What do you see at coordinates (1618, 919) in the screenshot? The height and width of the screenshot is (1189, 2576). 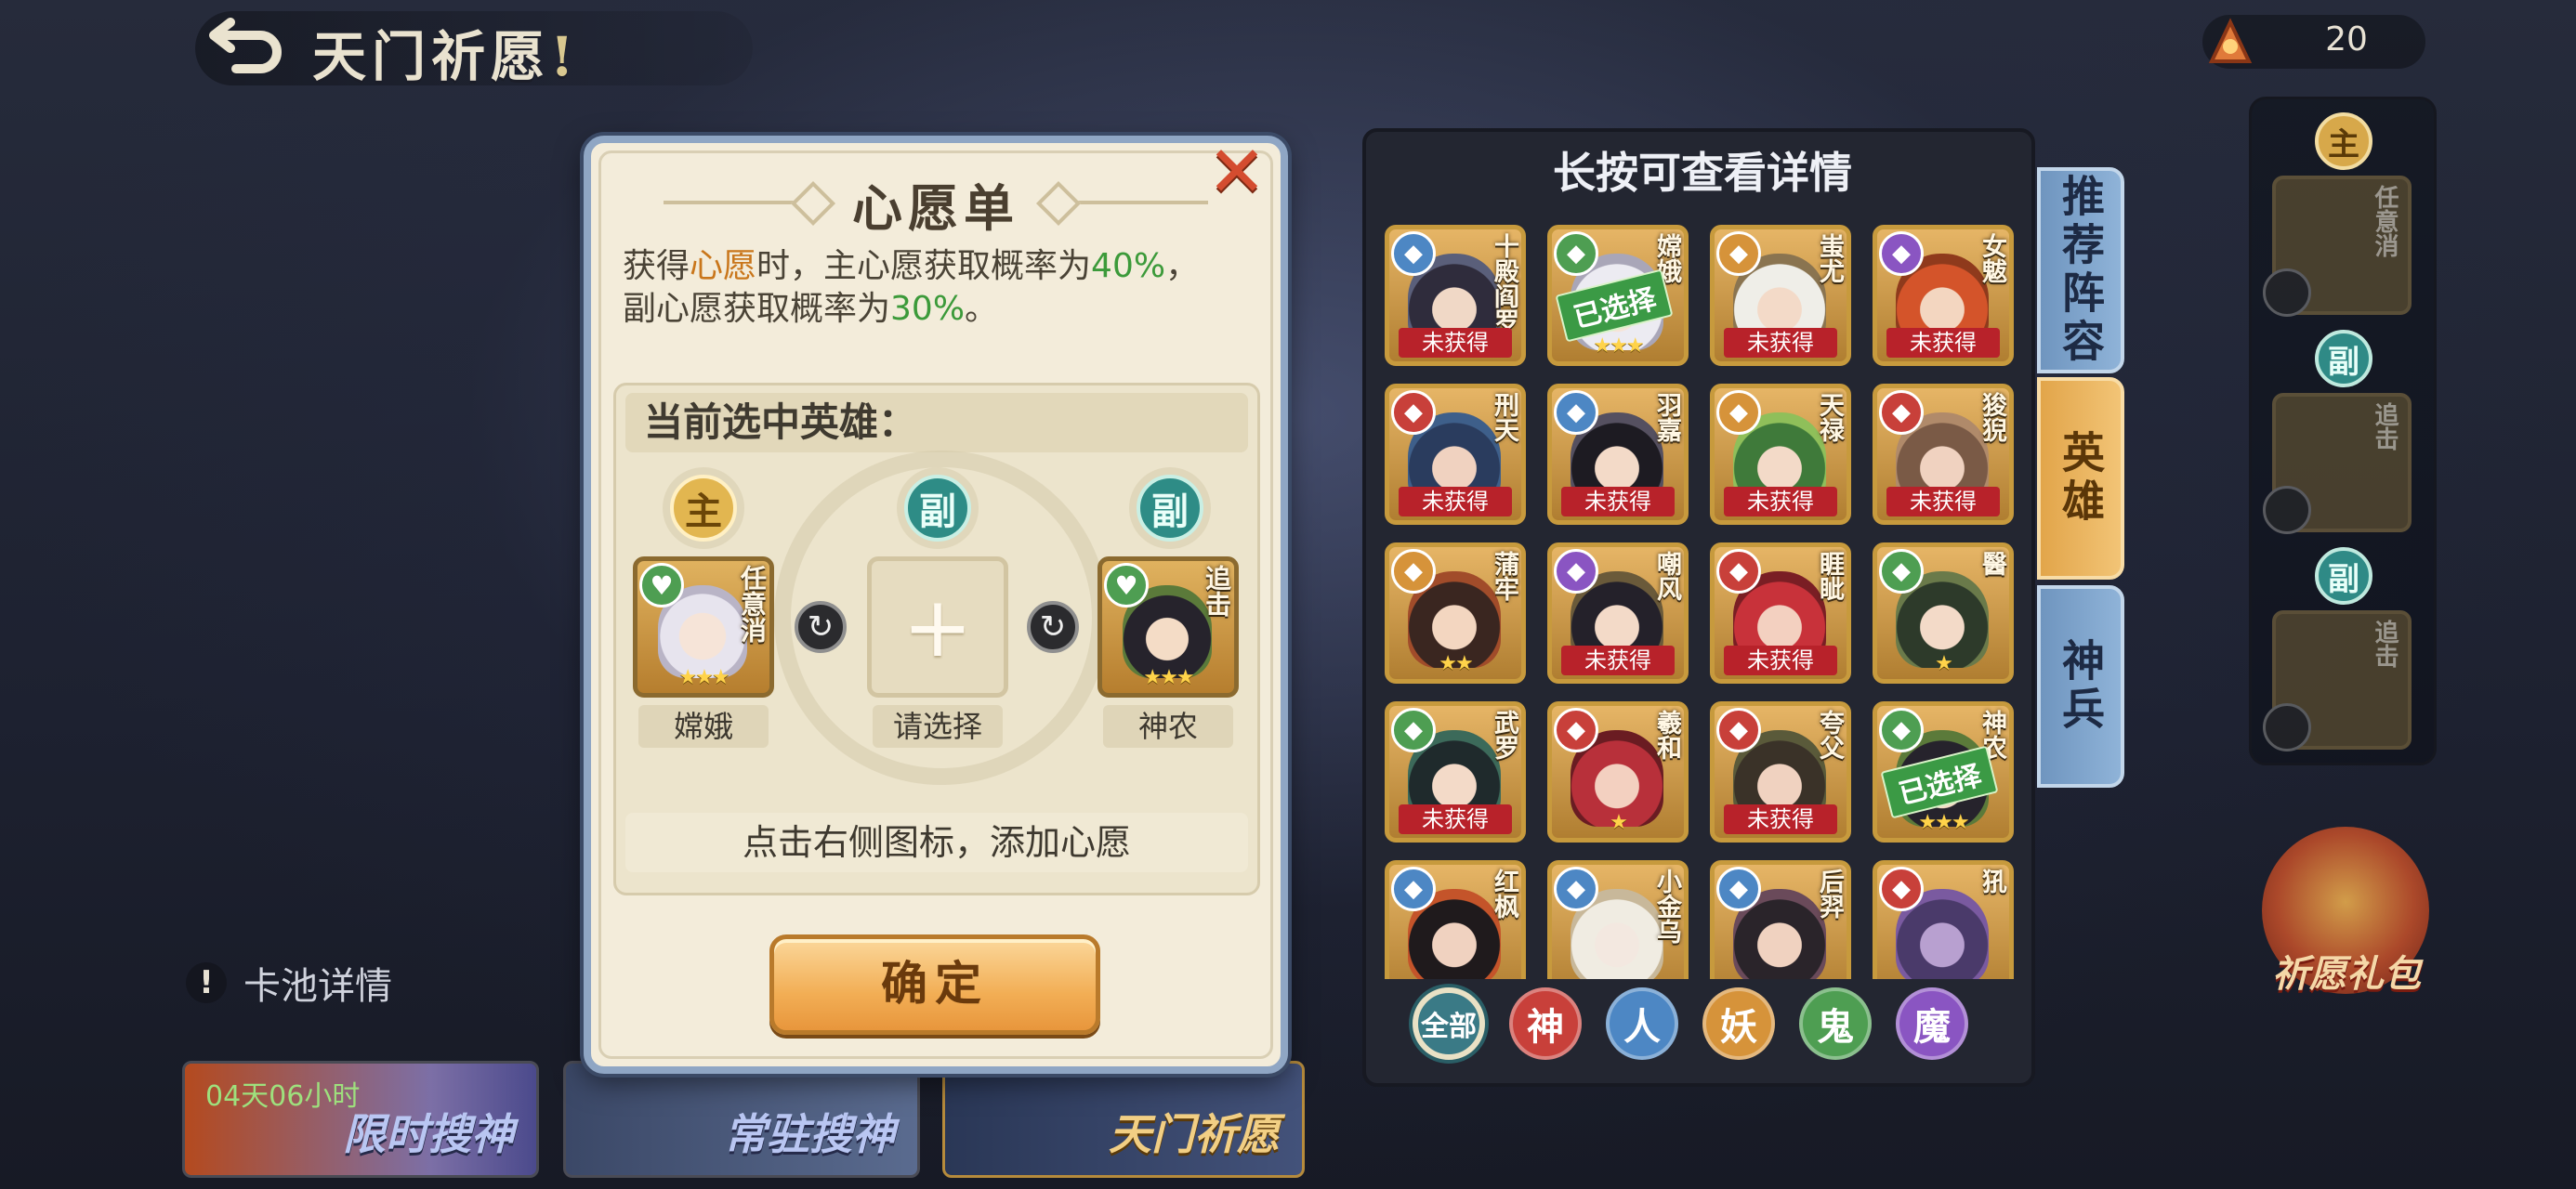 I see `hero-card: ◆ 小金乌` at bounding box center [1618, 919].